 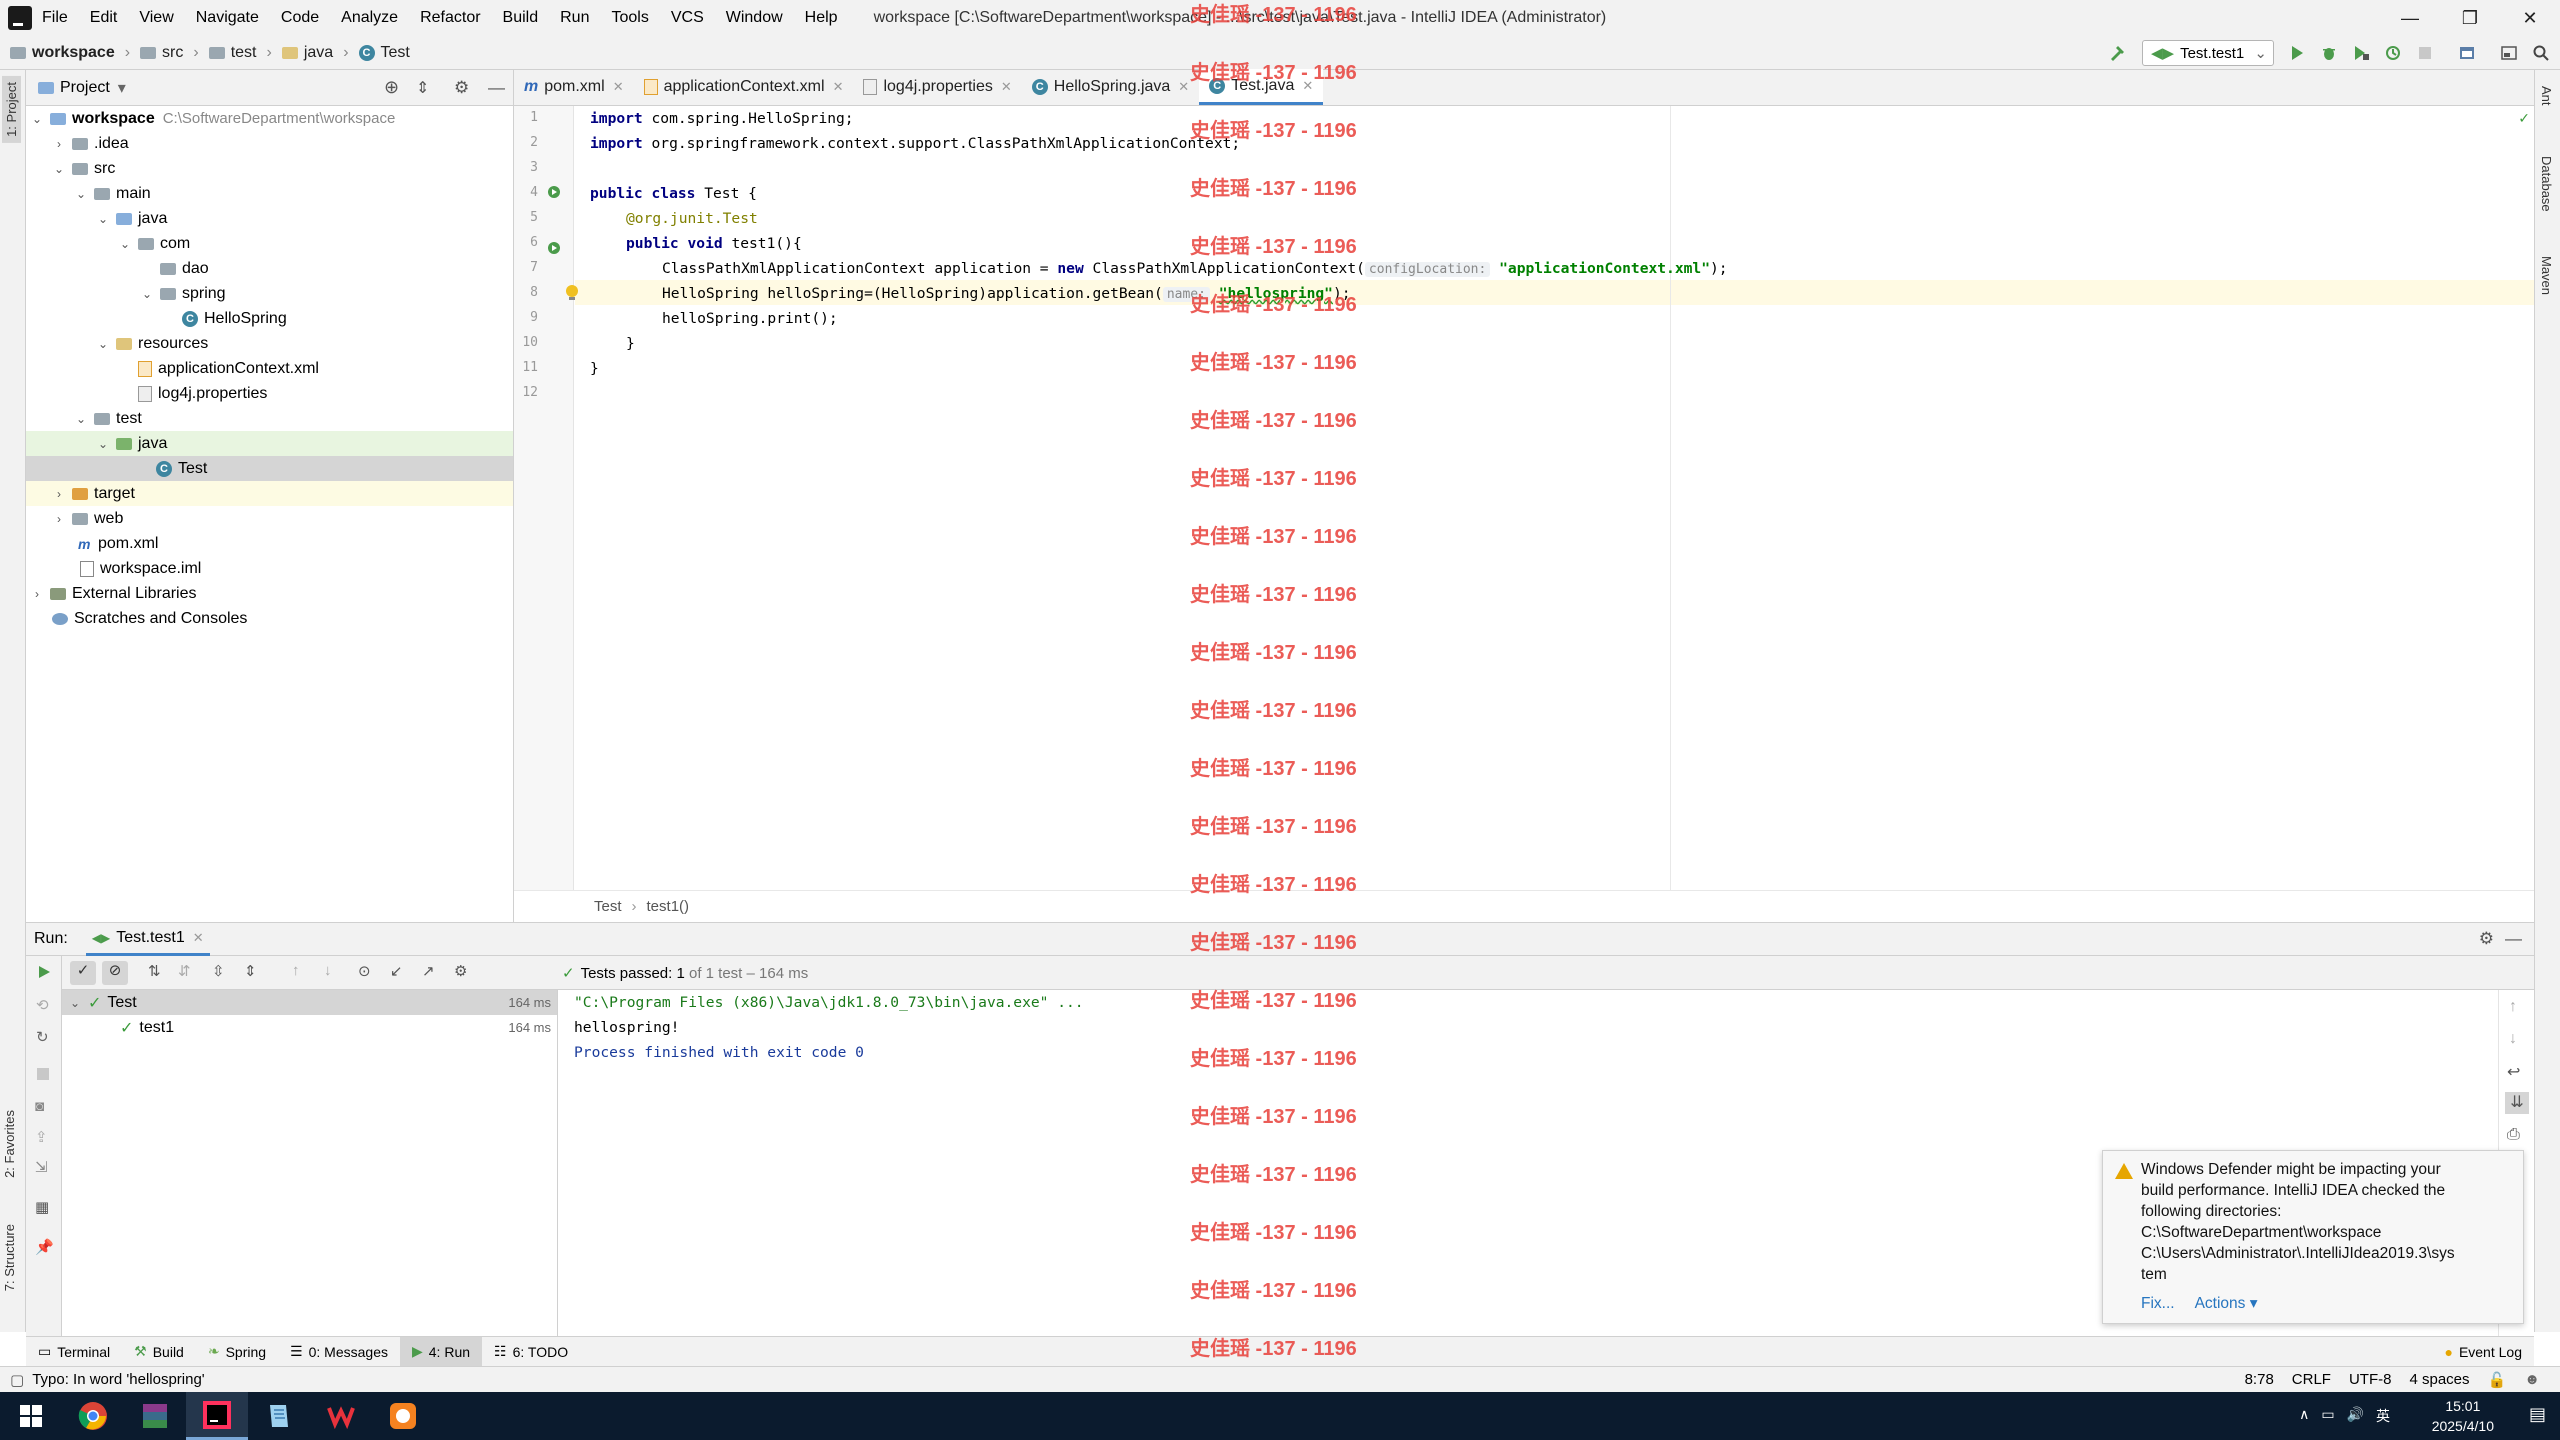 What do you see at coordinates (269, 518) in the screenshot?
I see `tree-item: › web` at bounding box center [269, 518].